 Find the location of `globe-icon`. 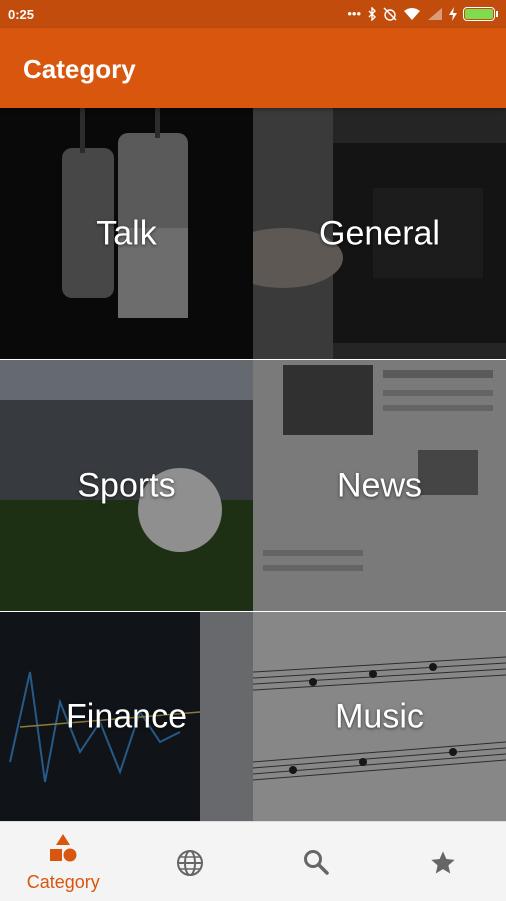

globe-icon is located at coordinates (190, 863).